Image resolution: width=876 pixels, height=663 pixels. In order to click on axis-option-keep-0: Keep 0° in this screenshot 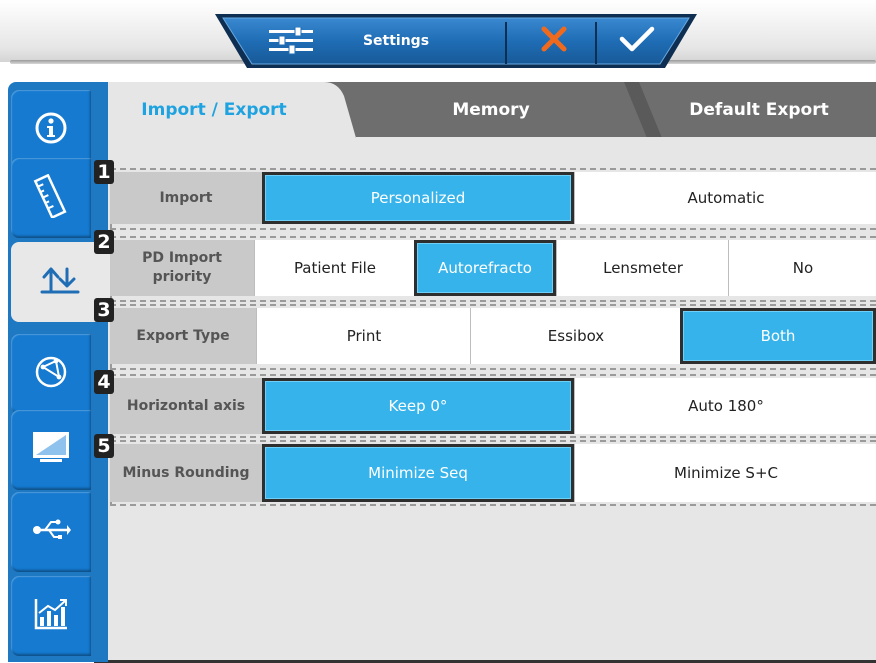, I will do `click(418, 406)`.